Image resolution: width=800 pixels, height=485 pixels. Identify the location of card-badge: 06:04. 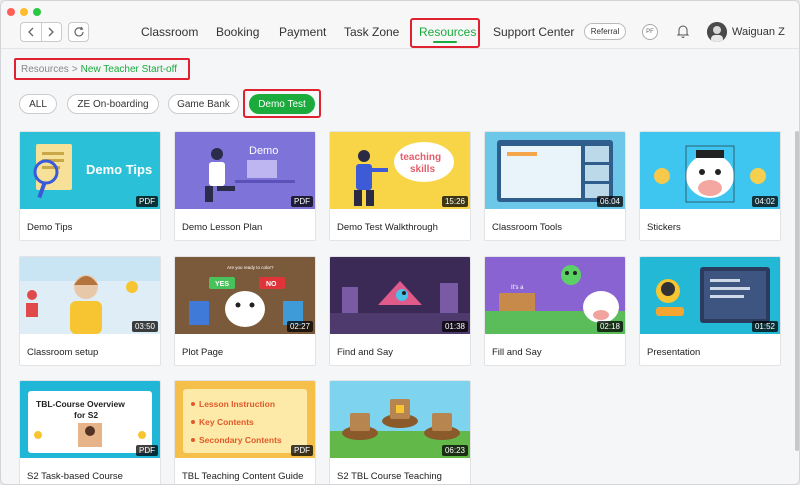
(609, 201).